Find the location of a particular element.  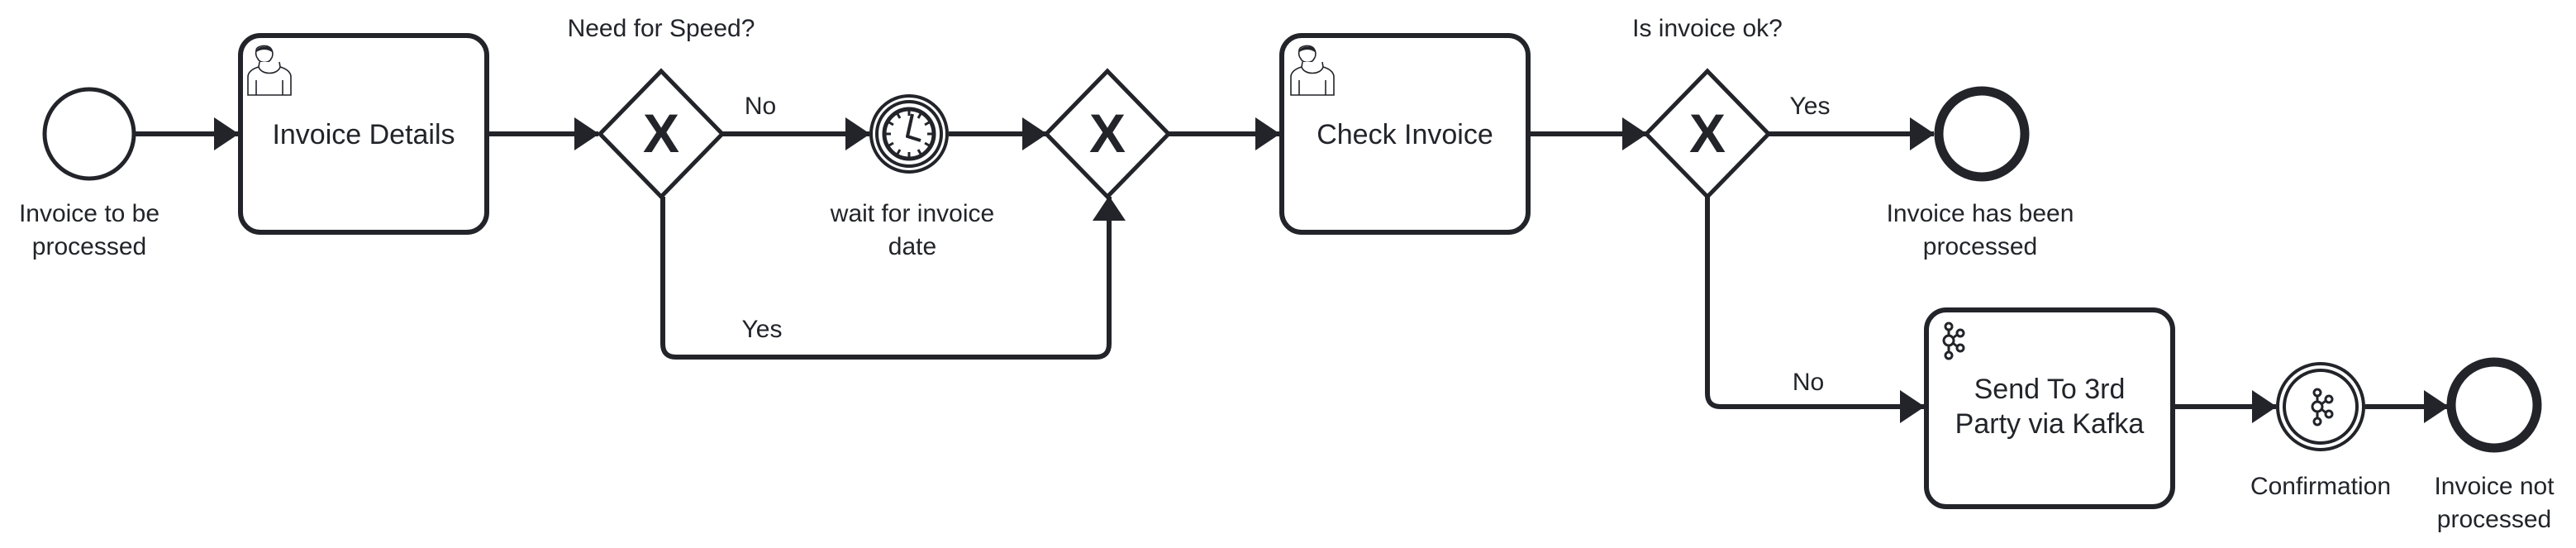

end-event-not-processed: Invoice not processed is located at coordinates (2495, 445).